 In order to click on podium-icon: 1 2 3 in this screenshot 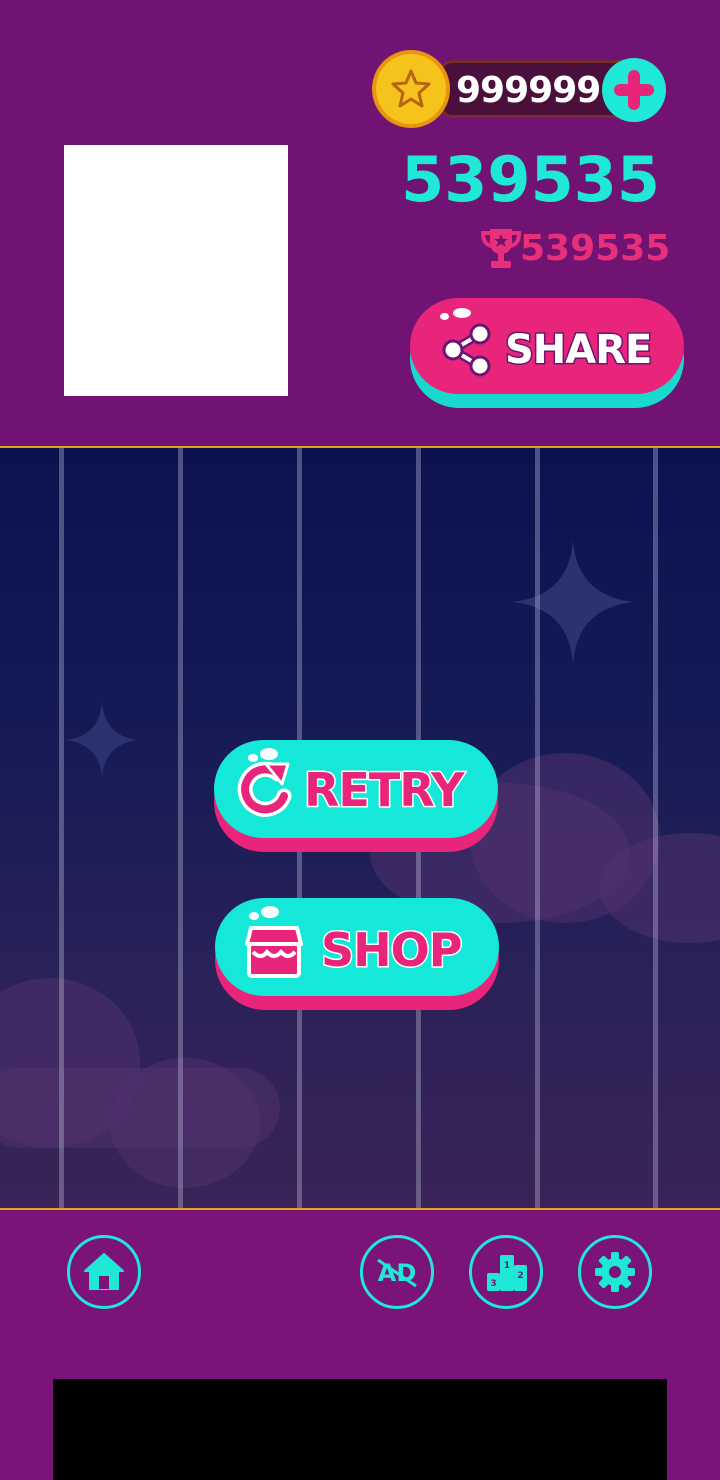, I will do `click(507, 1273)`.